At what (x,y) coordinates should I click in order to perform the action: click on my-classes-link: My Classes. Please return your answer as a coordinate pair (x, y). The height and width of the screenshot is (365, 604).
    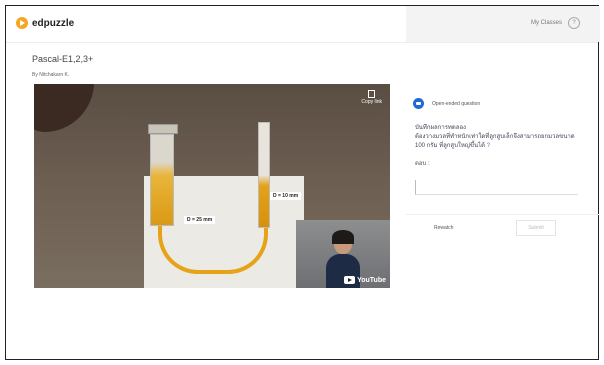
    Looking at the image, I should click on (546, 23).